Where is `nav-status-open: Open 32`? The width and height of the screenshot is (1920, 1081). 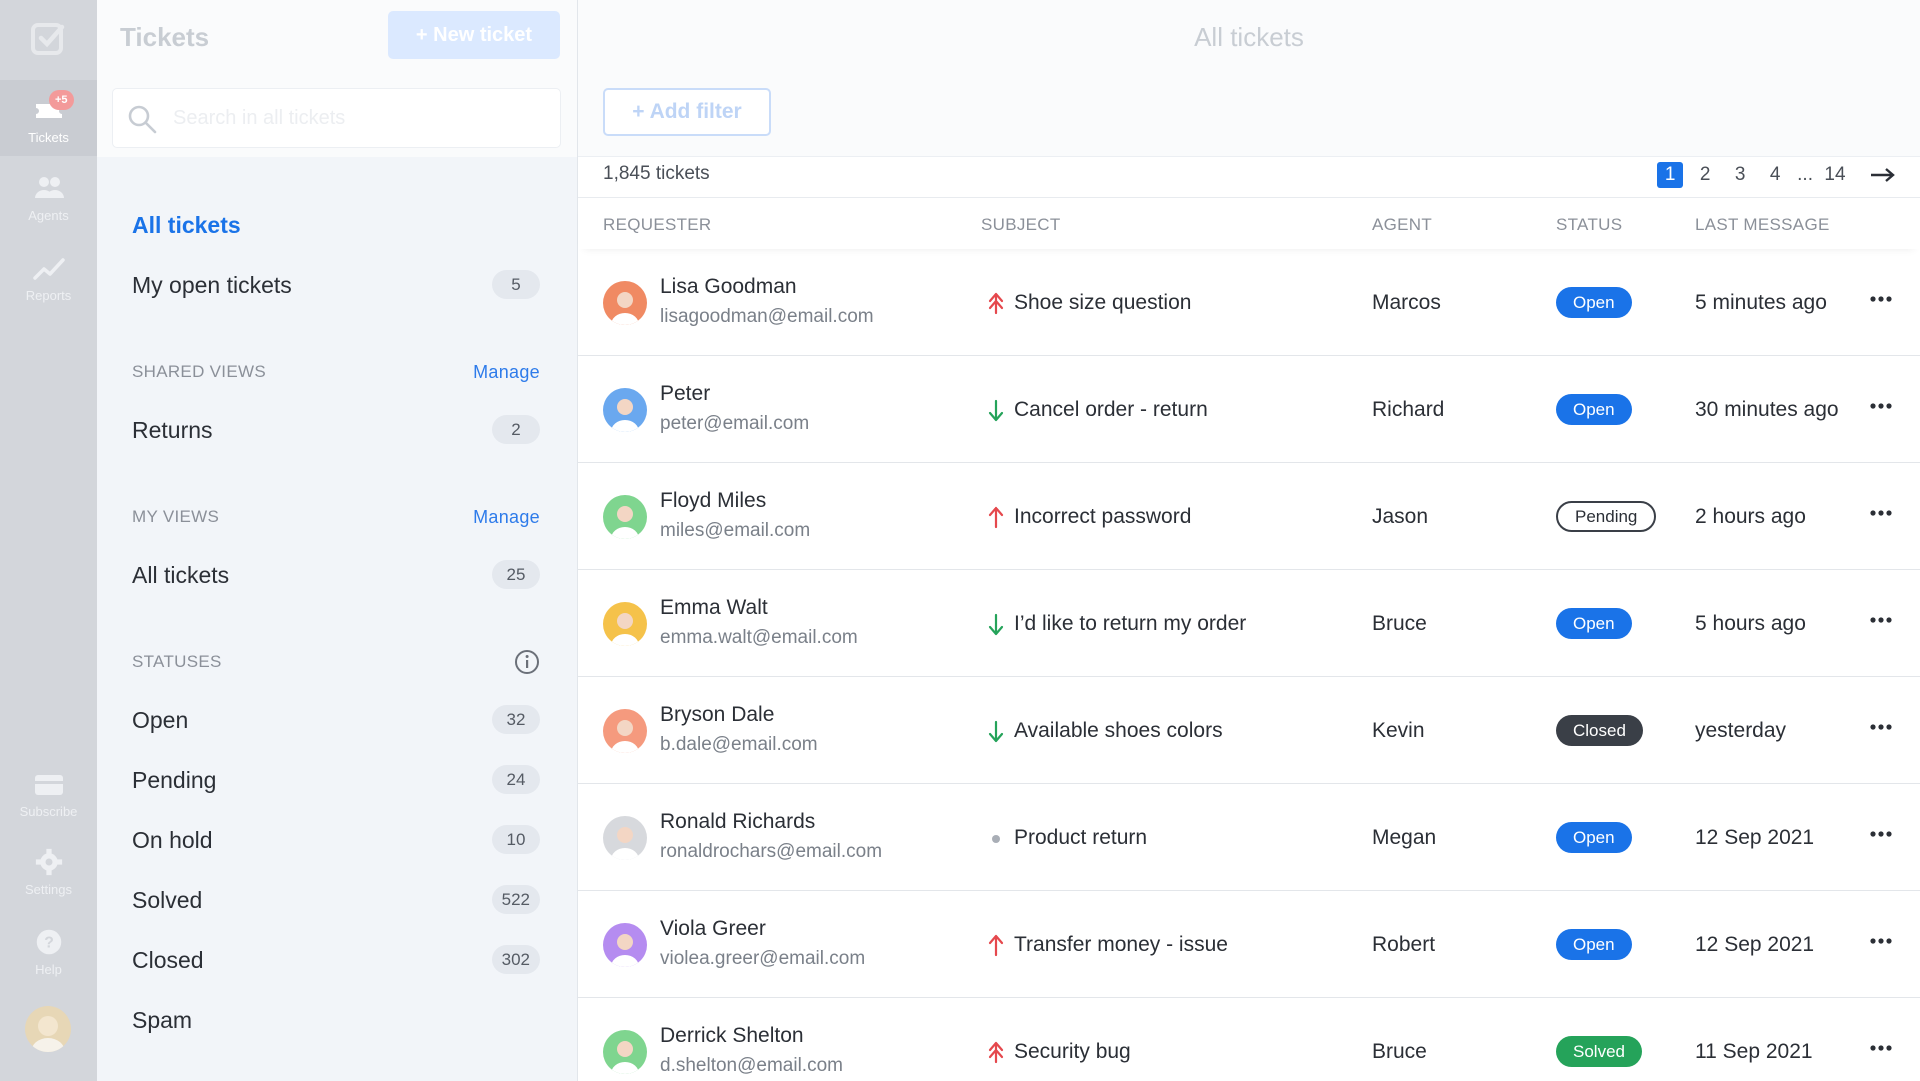
nav-status-open: Open 32 is located at coordinates (336, 720).